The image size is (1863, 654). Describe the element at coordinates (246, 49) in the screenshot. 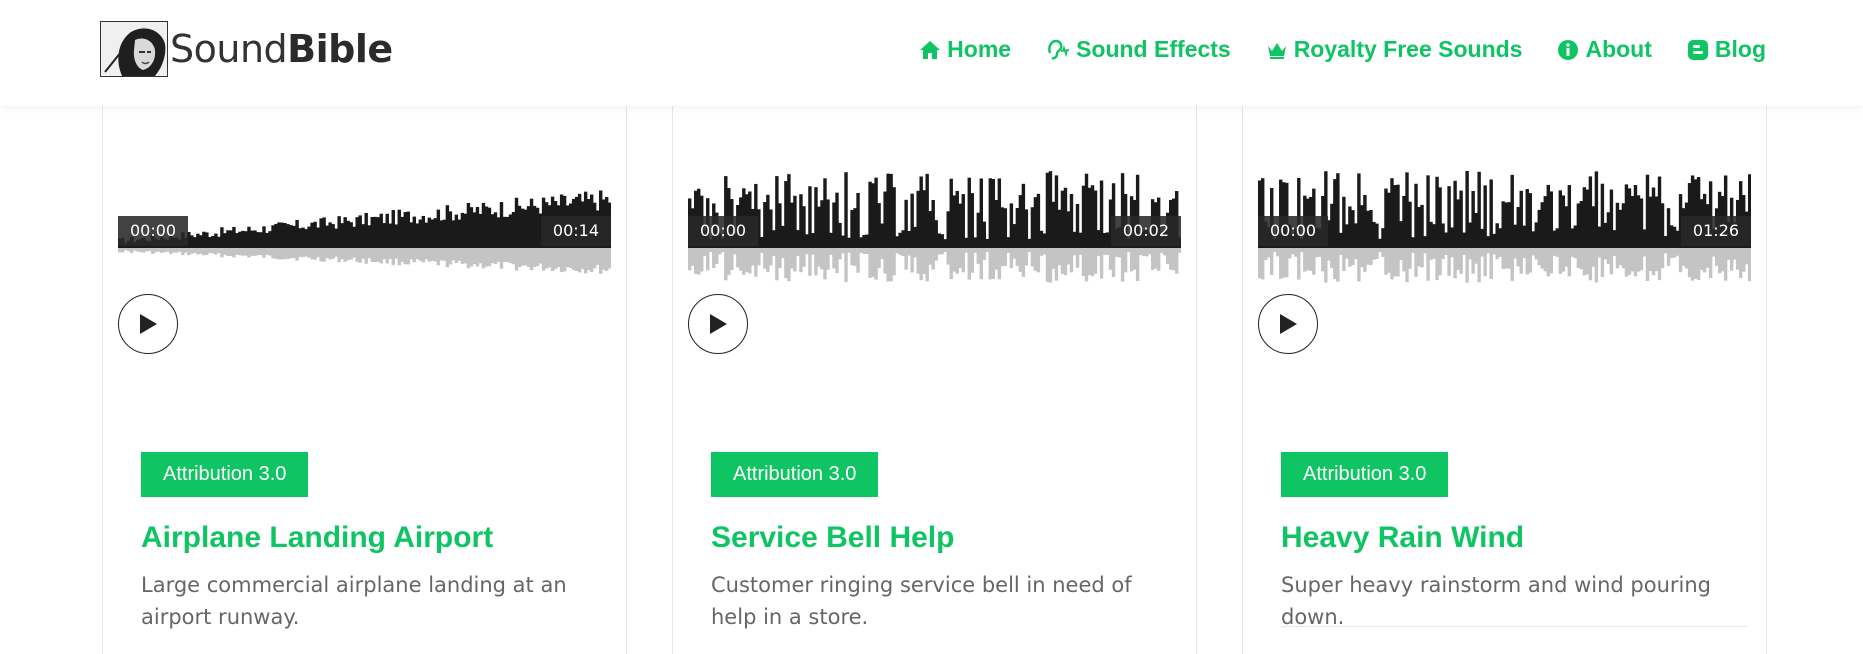

I see `site-logo: SoundBible` at that location.